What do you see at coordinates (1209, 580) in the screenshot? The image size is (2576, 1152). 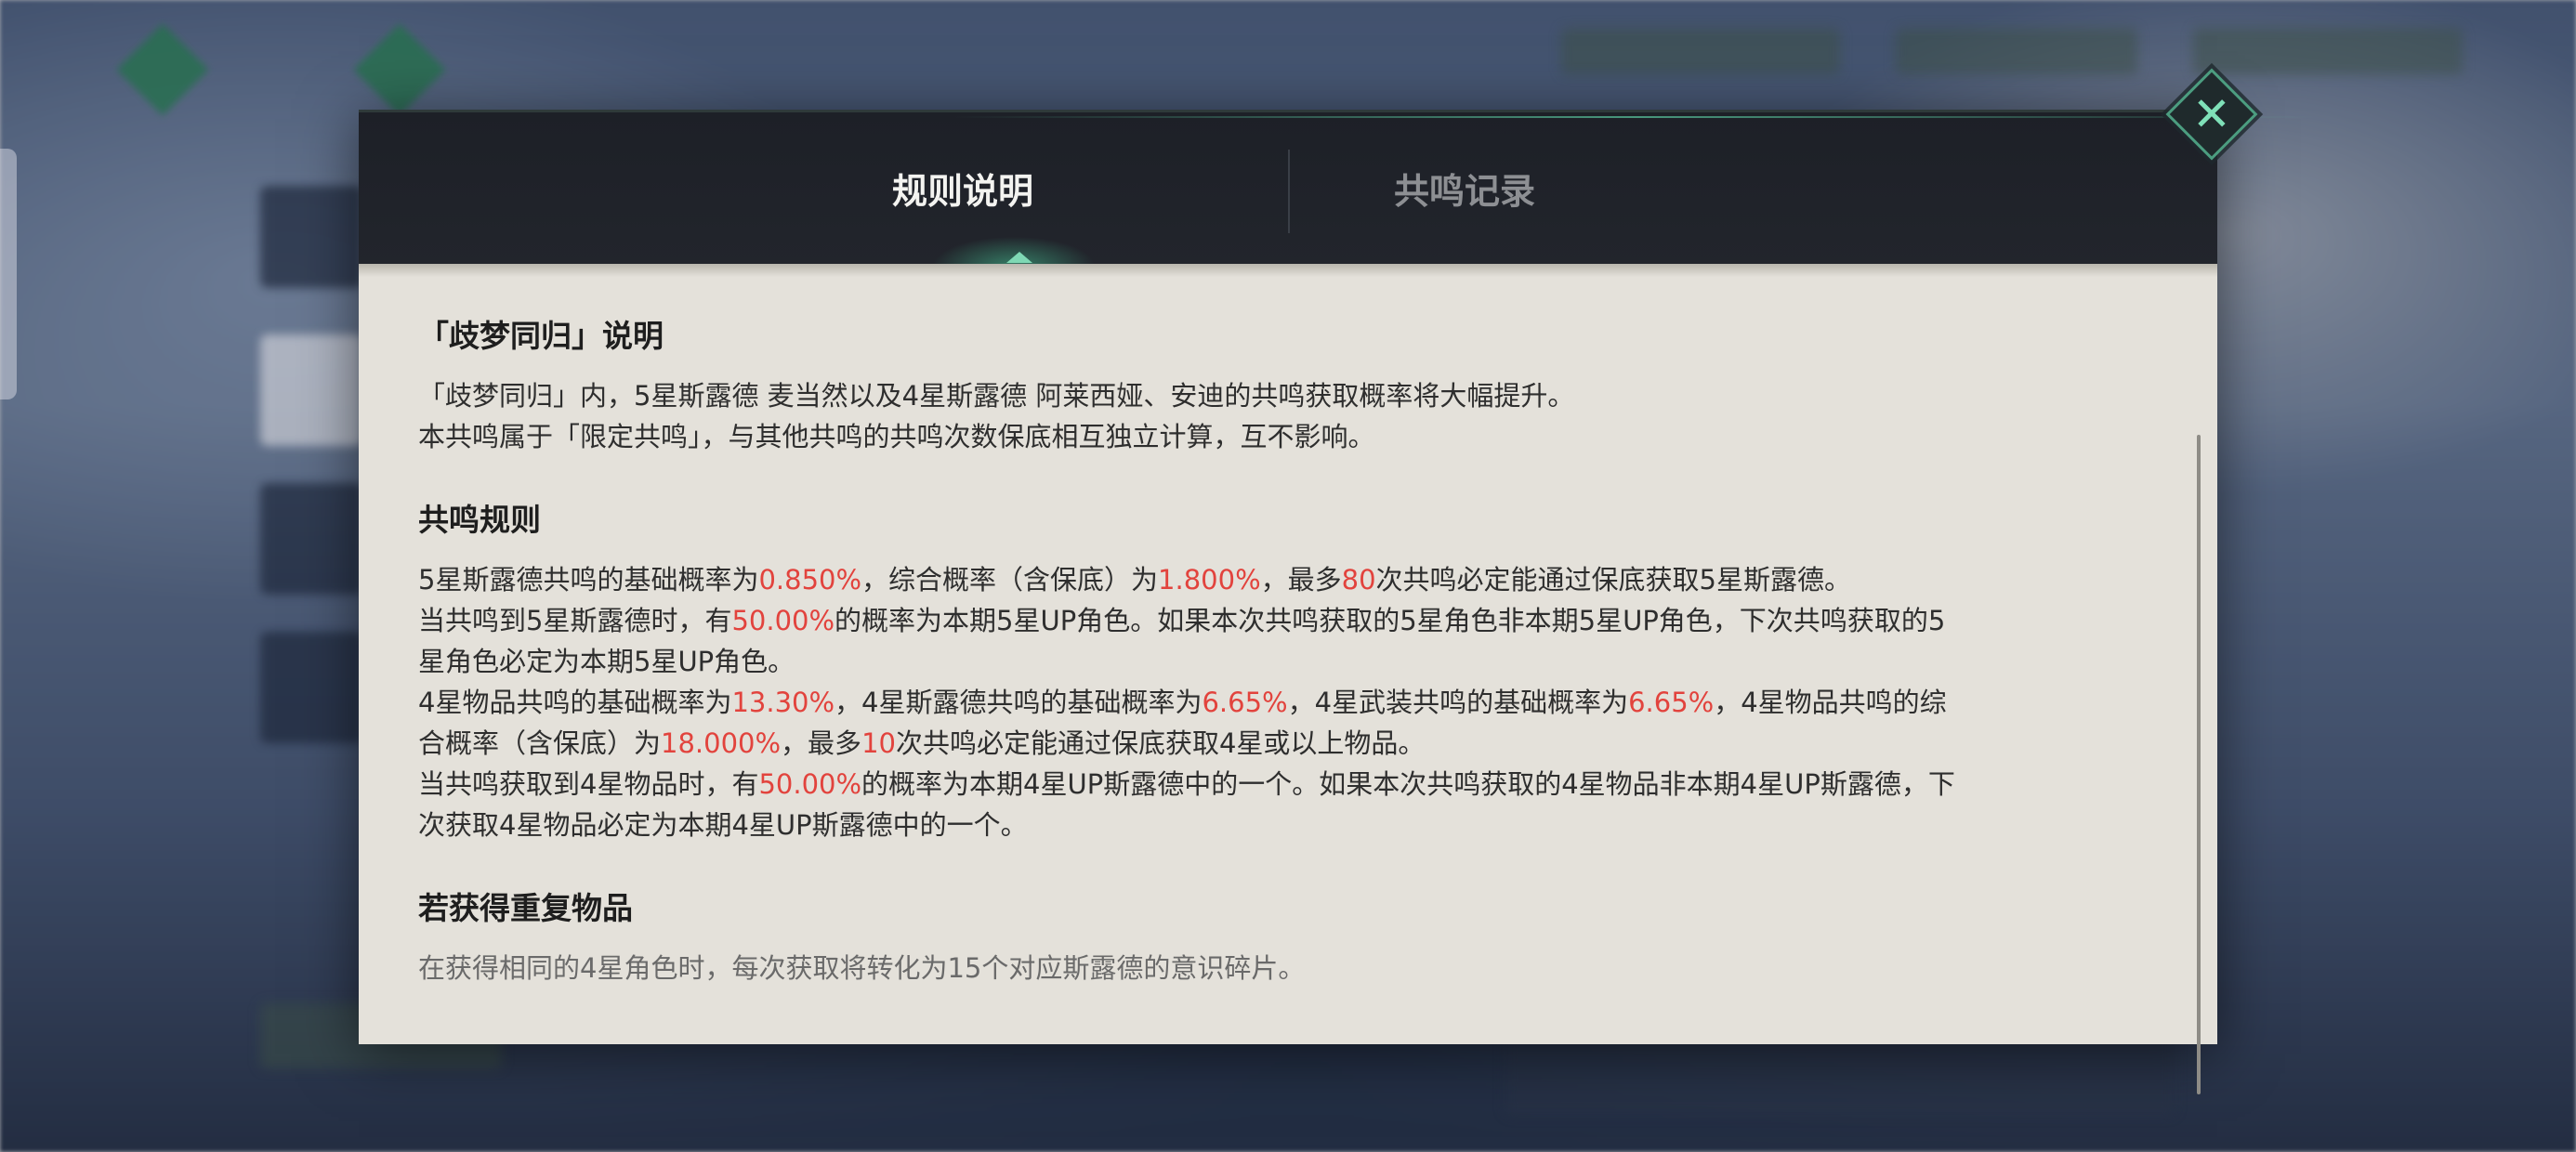 I see `rate-value: 1.800%` at bounding box center [1209, 580].